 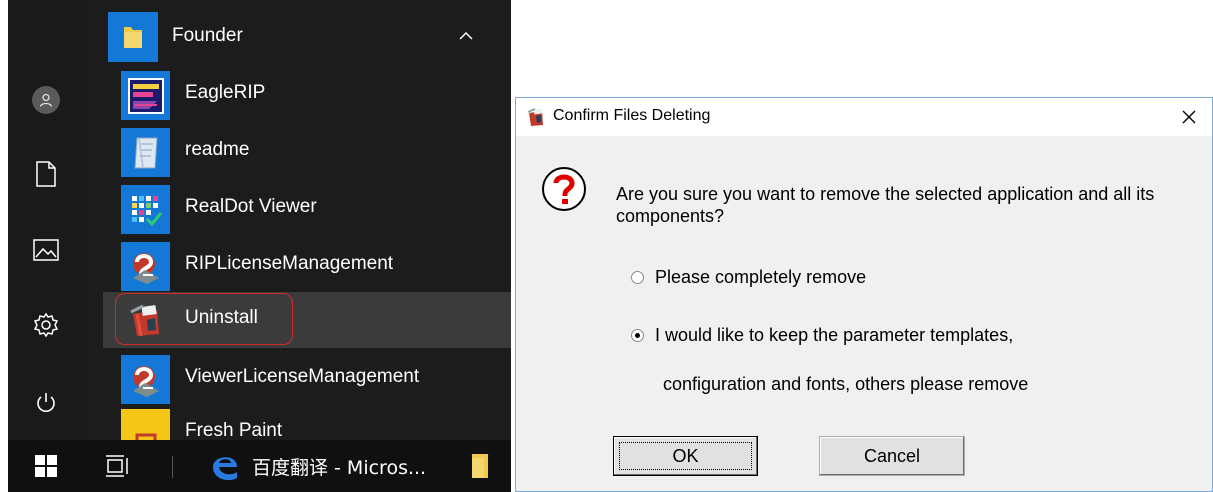 I want to click on close-icon, so click(x=1189, y=117).